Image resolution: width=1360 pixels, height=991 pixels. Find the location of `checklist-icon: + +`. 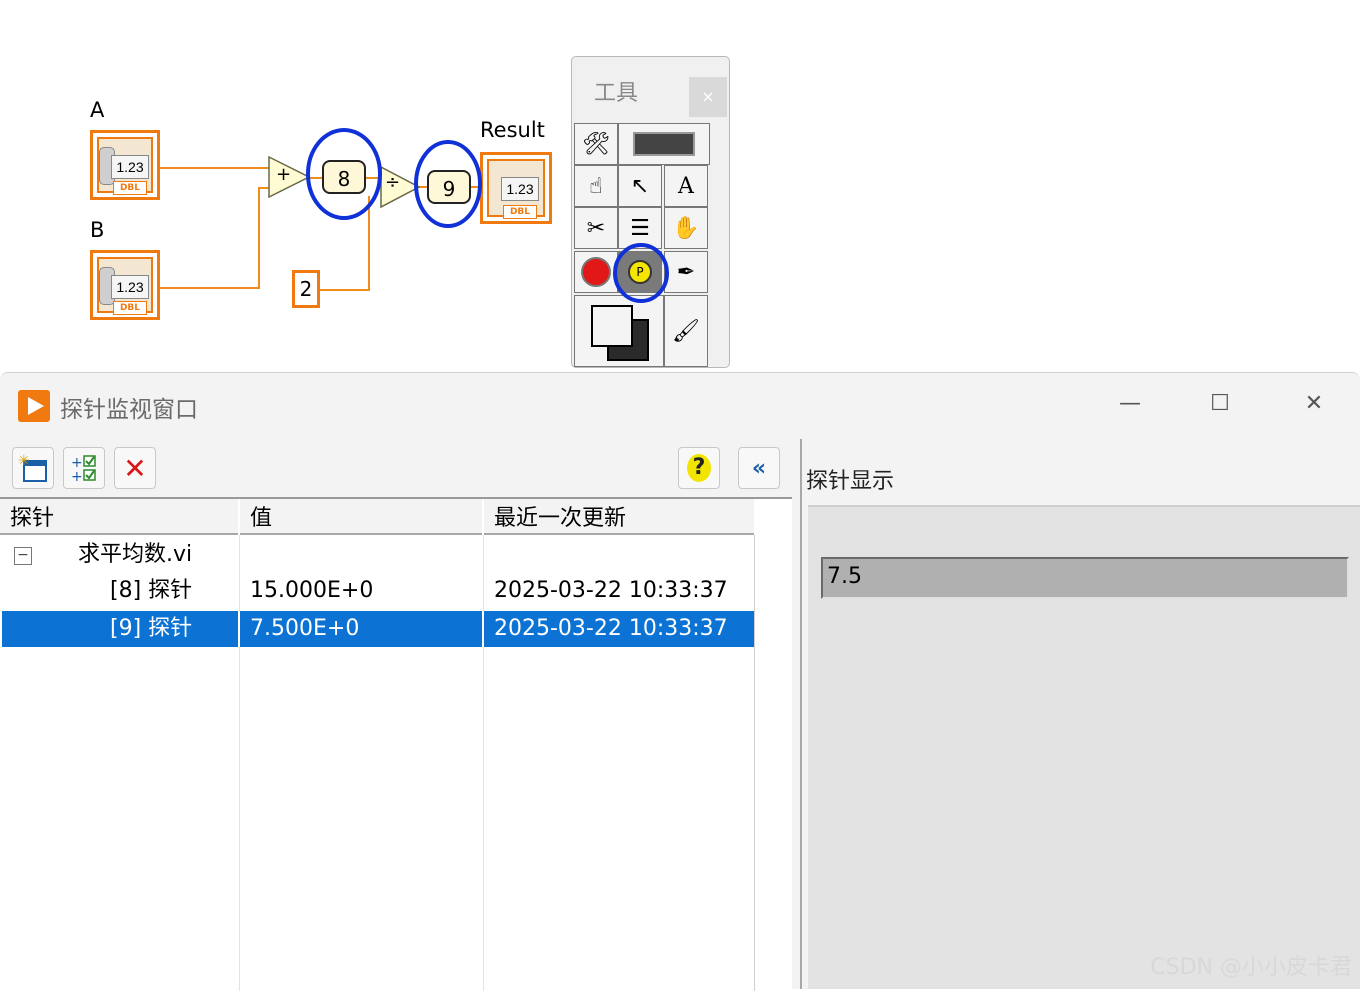

checklist-icon: + + is located at coordinates (83, 469).